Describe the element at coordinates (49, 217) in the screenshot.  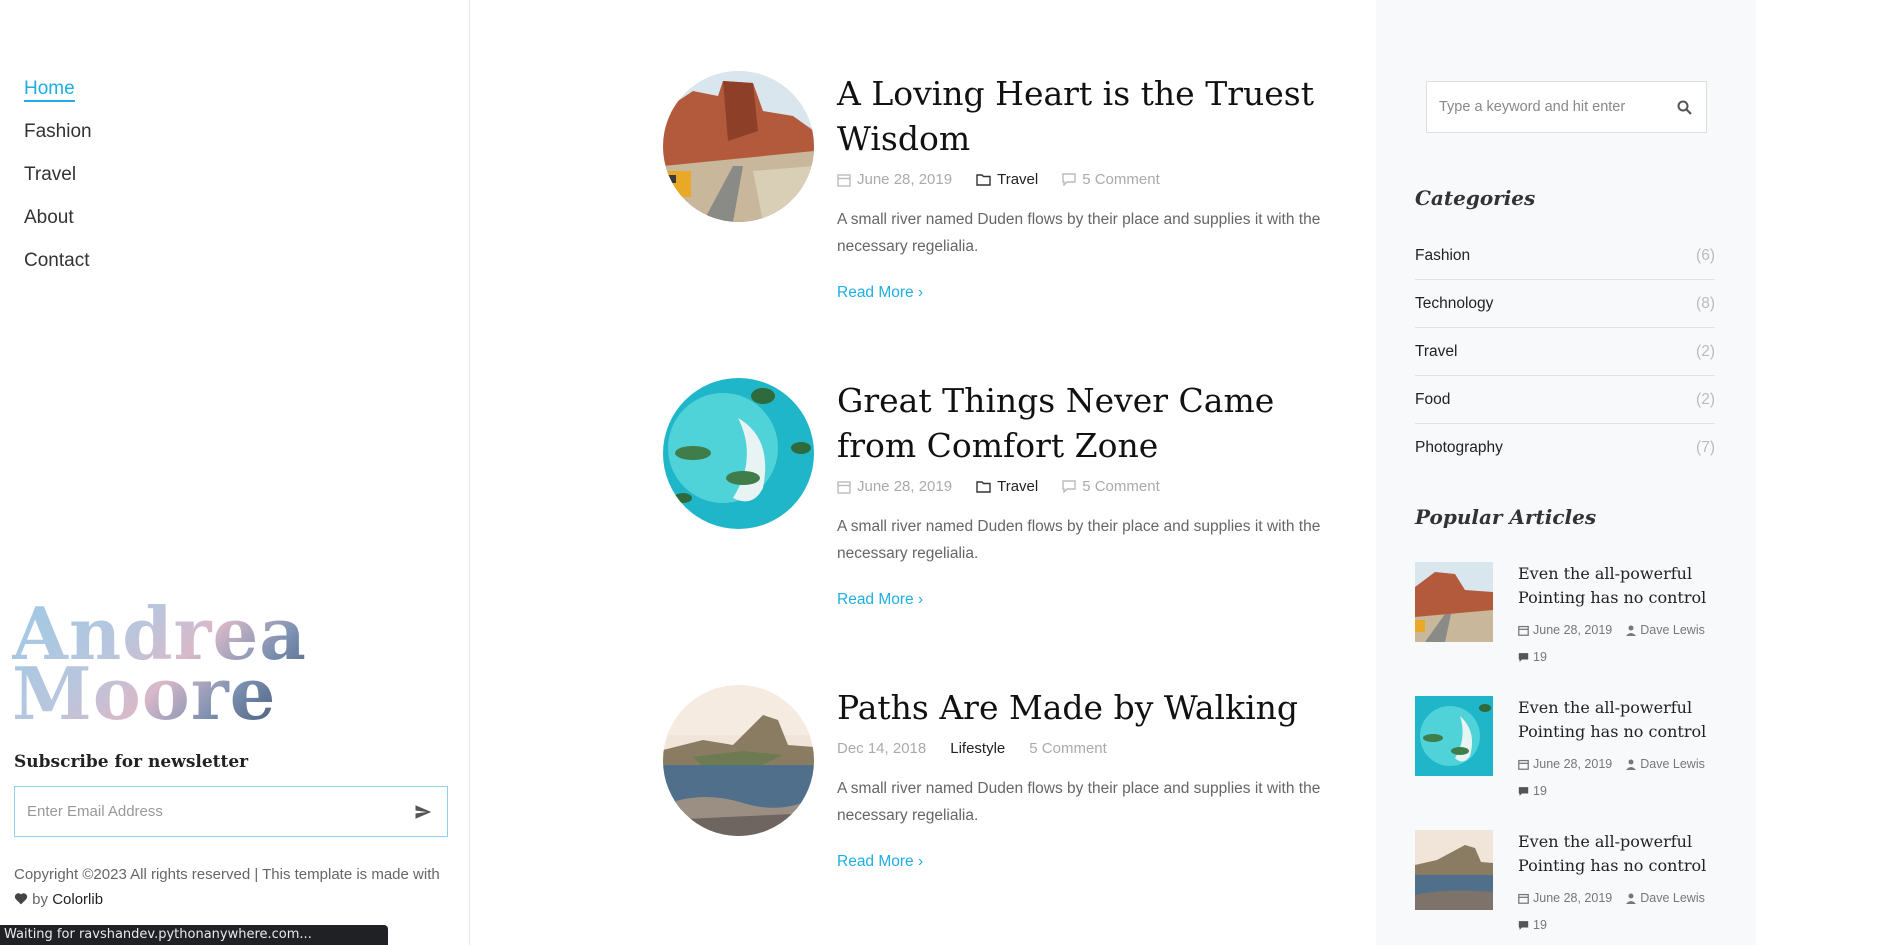
I see `nav-label: About` at that location.